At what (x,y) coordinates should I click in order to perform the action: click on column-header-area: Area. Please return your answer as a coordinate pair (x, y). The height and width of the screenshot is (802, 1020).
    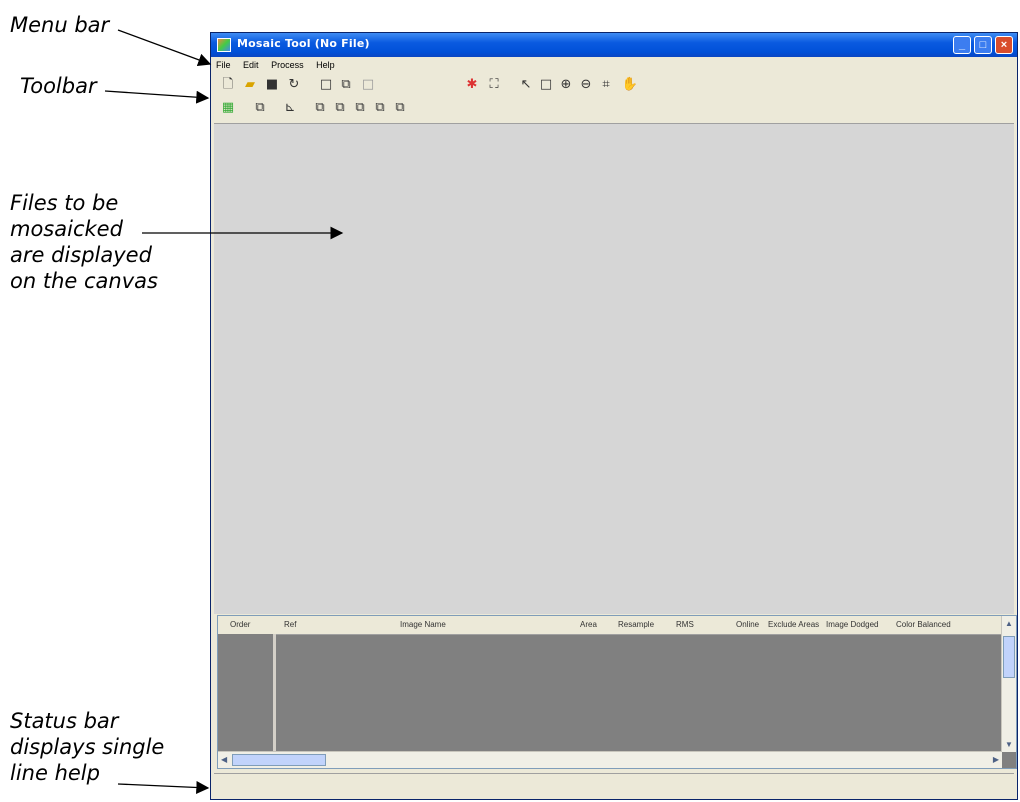
    Looking at the image, I should click on (588, 624).